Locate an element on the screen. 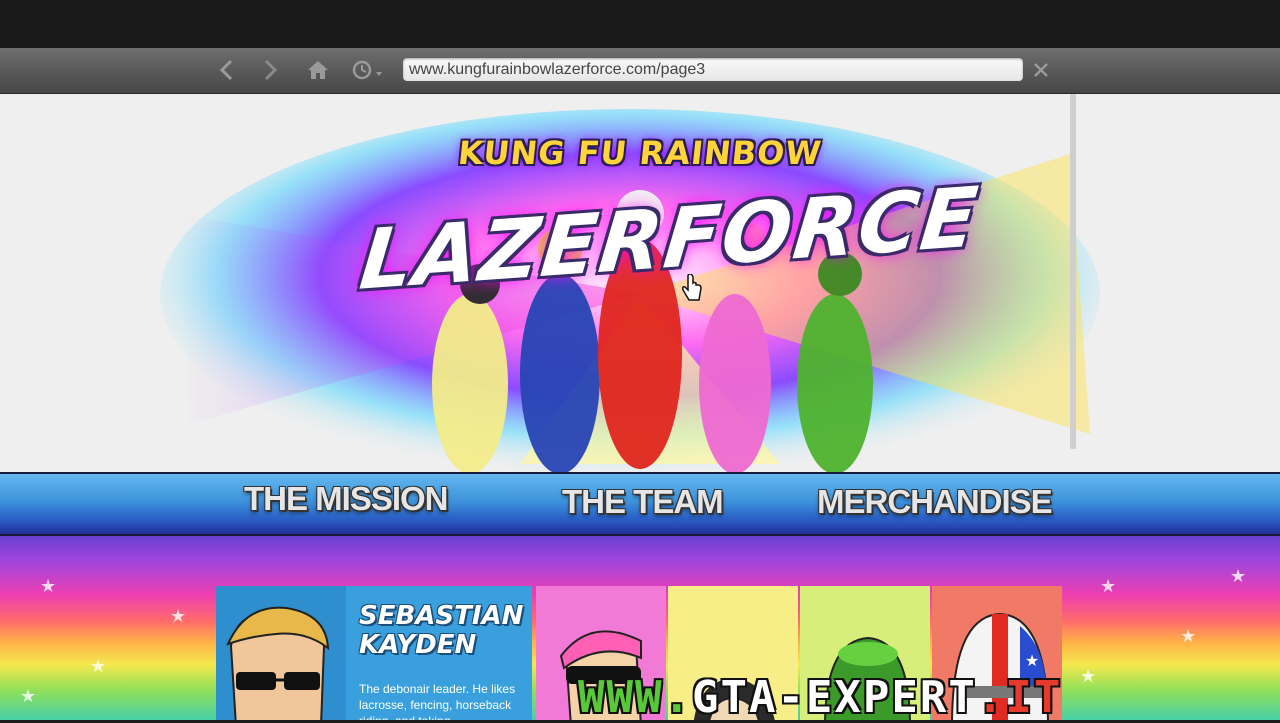 The height and width of the screenshot is (723, 1280). watermark: WWW.GTA-EXPERT.IT is located at coordinates (928, 698).